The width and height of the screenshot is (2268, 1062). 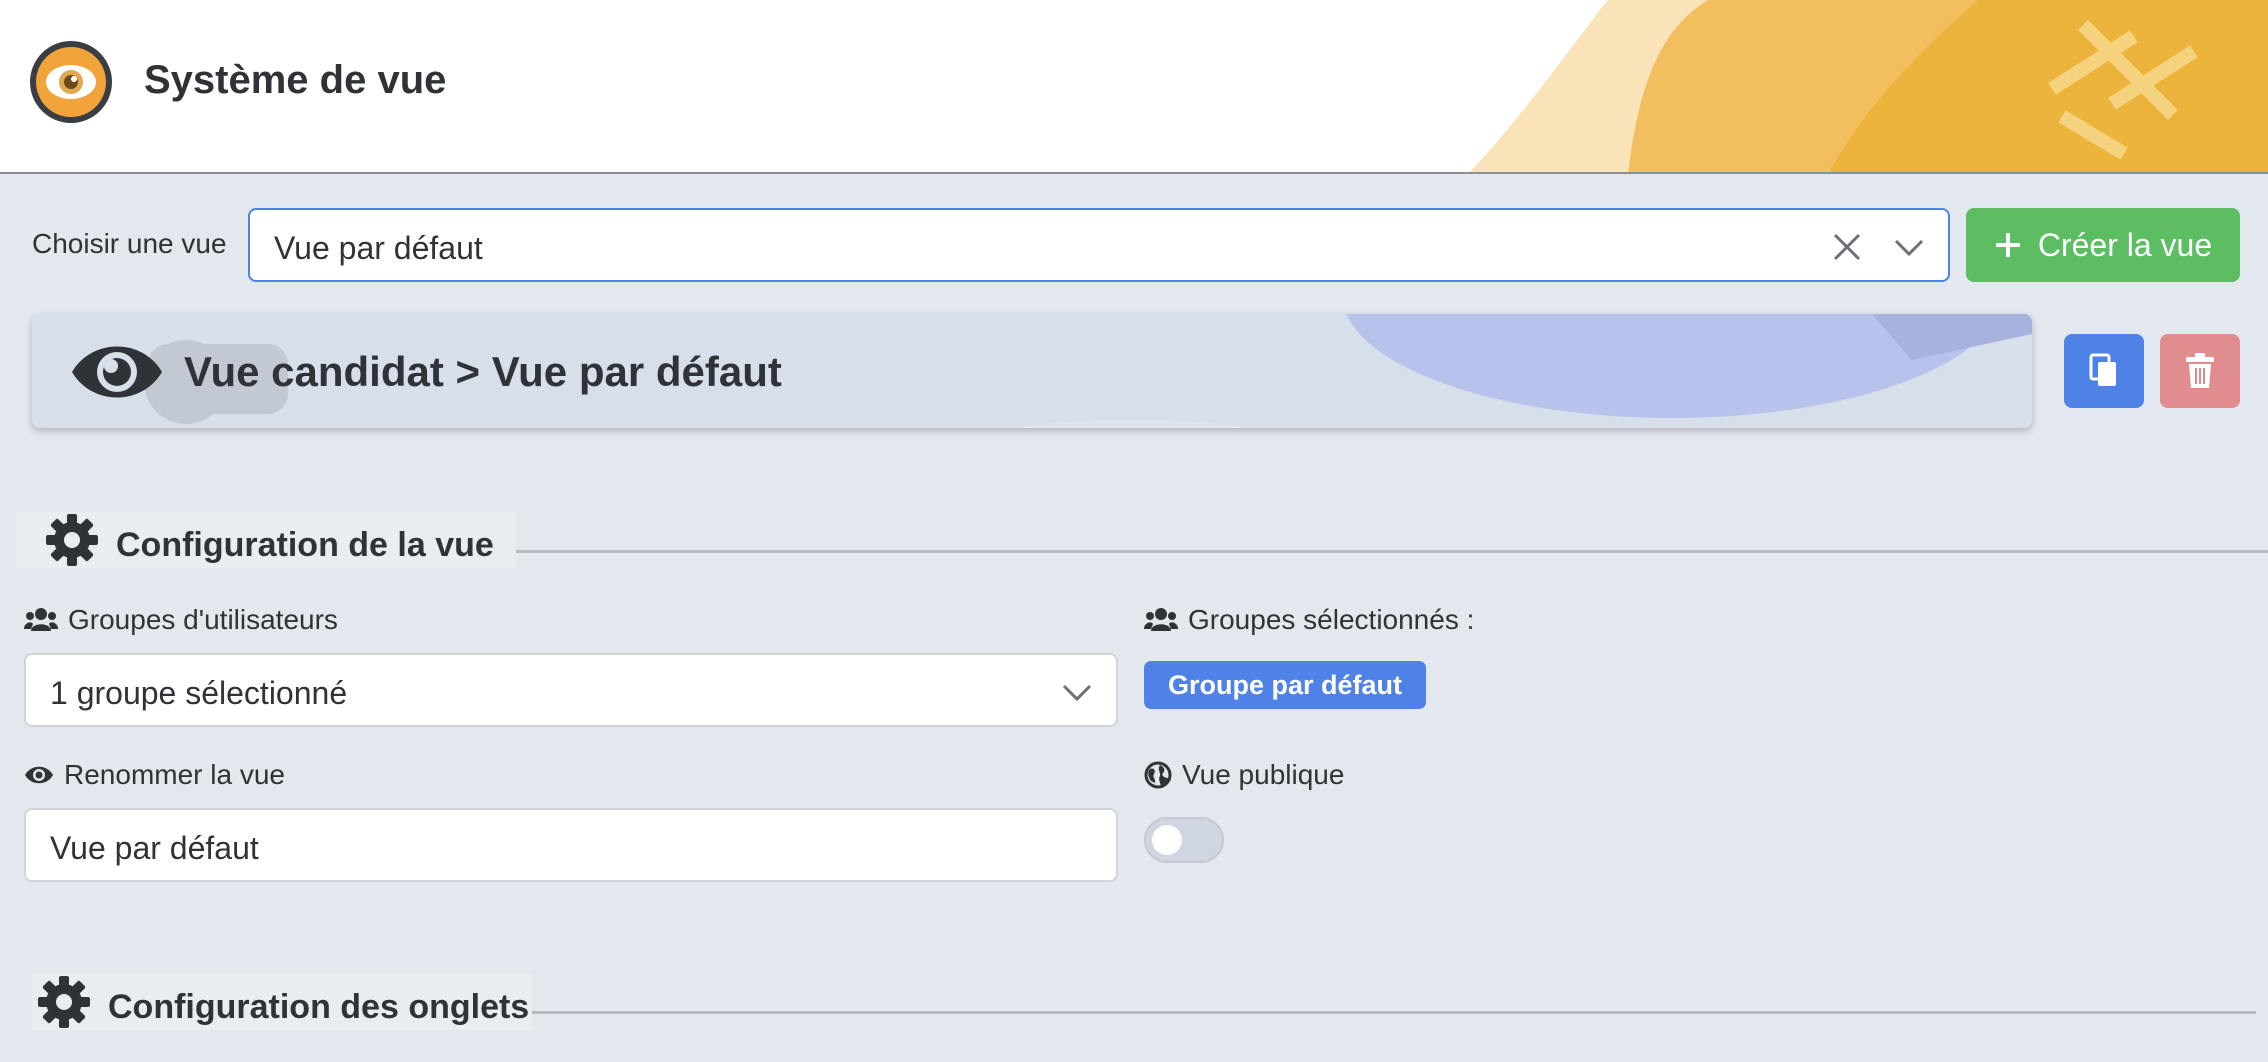 What do you see at coordinates (1847, 247) in the screenshot?
I see `close-icon` at bounding box center [1847, 247].